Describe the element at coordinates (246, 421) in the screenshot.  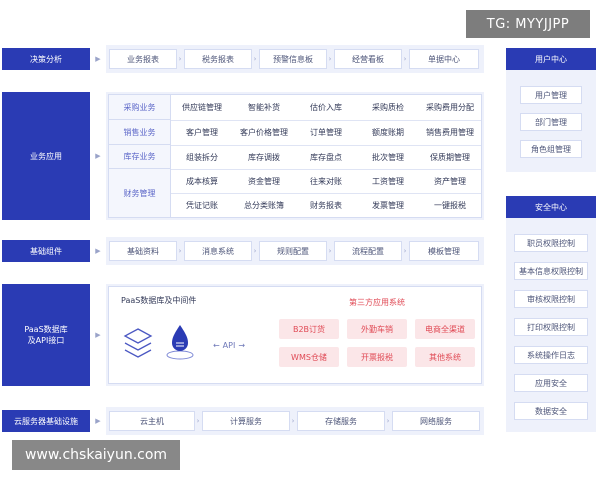
I see `cloud-item: 计算服务` at that location.